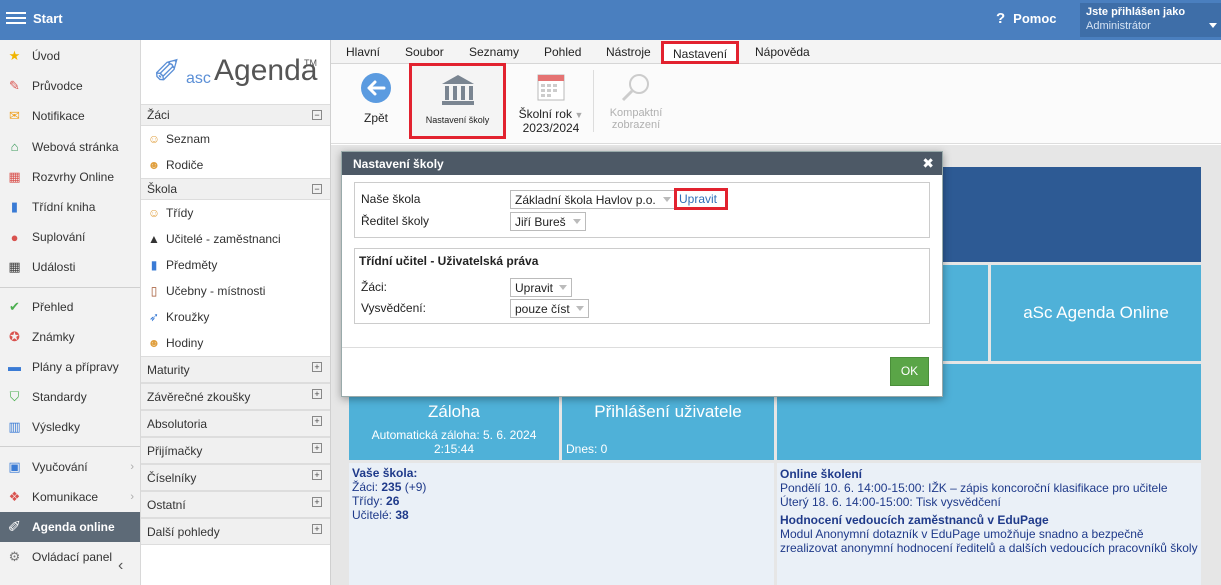  Describe the element at coordinates (636, 104) in the screenshot. I see `compact-view-button: Kompaktní zobrazení` at that location.